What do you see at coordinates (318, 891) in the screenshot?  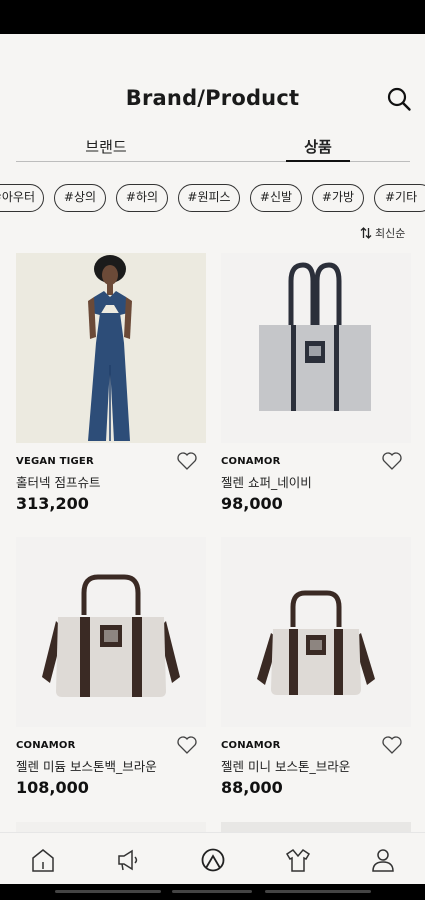 I see `system-nav-recents` at bounding box center [318, 891].